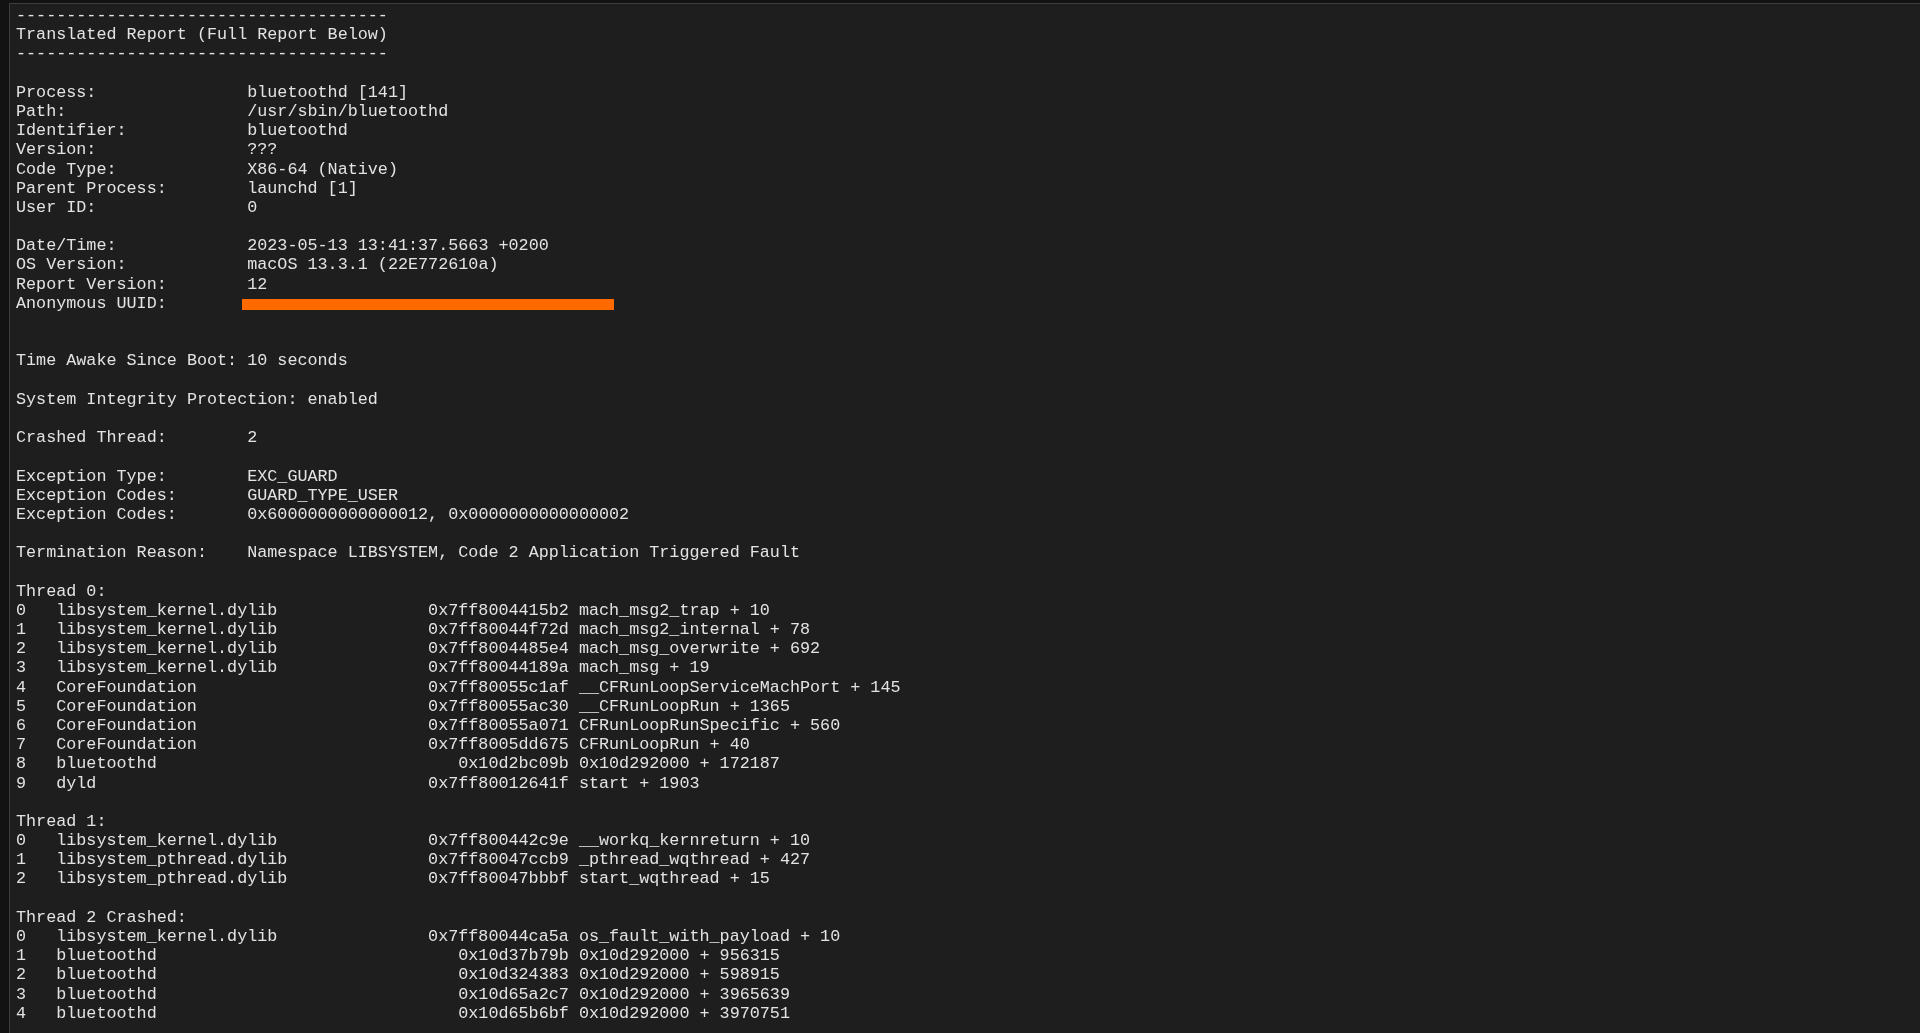  What do you see at coordinates (709, 725) in the screenshot?
I see `symbol-name: CFRunLoopRunSpecific + 560` at bounding box center [709, 725].